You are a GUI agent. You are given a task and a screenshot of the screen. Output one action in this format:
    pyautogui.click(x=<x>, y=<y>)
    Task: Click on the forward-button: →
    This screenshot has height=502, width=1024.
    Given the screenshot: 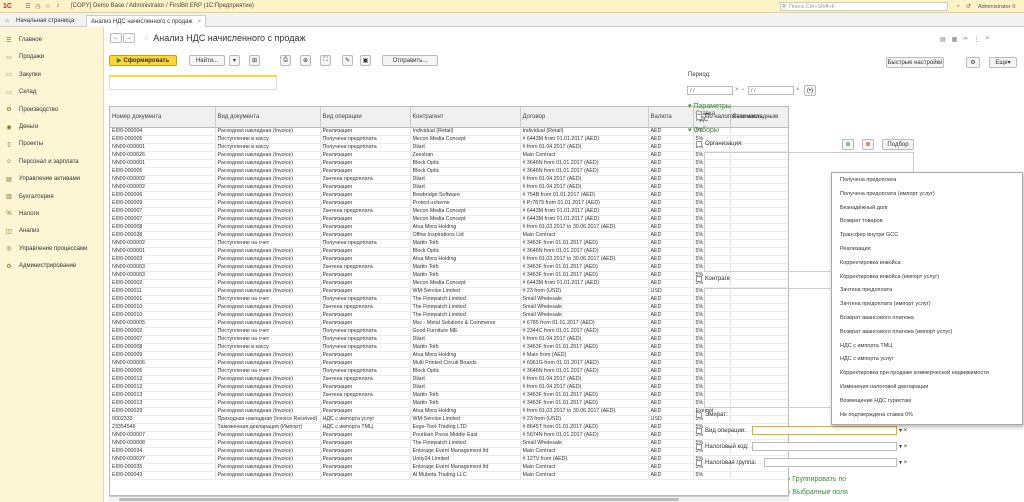 What is the action you would take?
    pyautogui.click(x=129, y=38)
    